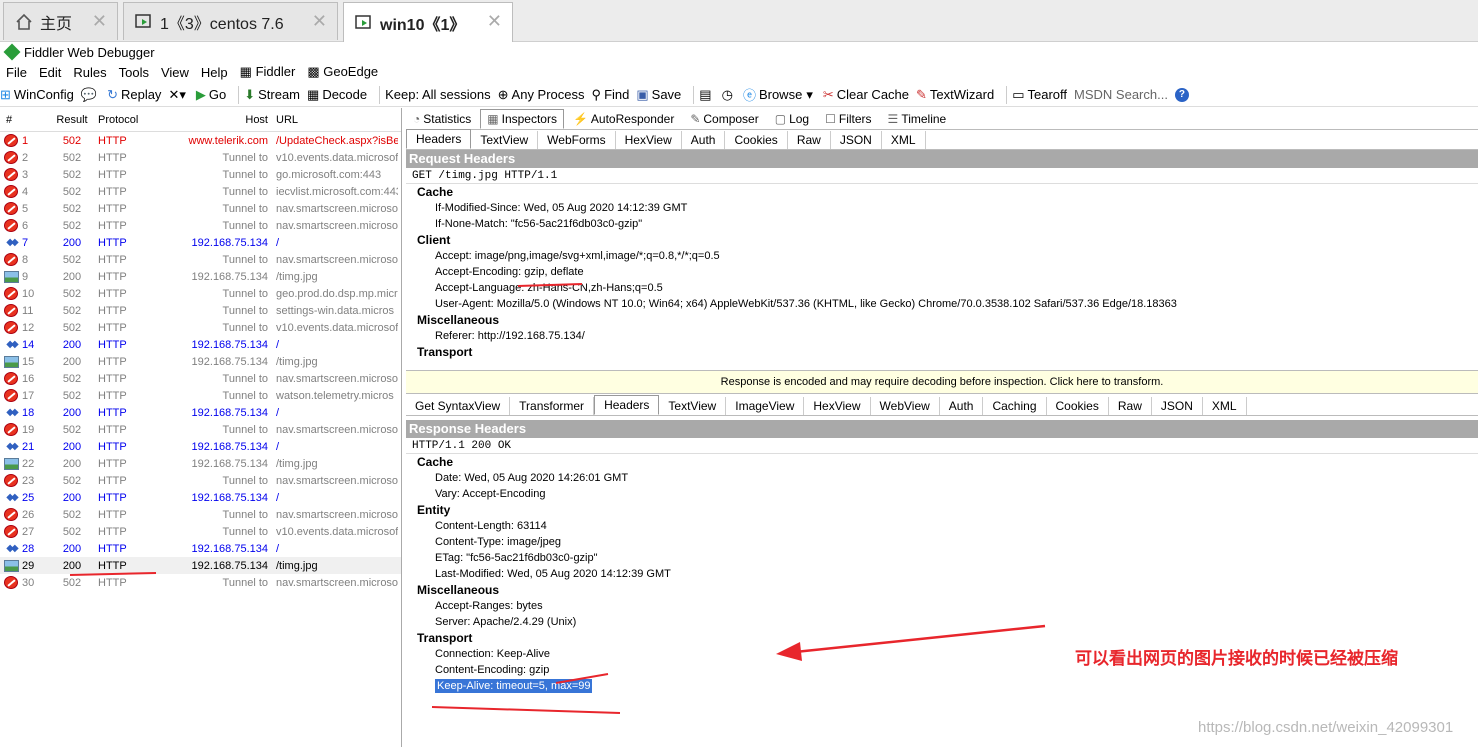 The height and width of the screenshot is (747, 1478). I want to click on keep-sessions-dropdown: Keep: All sessions, so click(438, 94).